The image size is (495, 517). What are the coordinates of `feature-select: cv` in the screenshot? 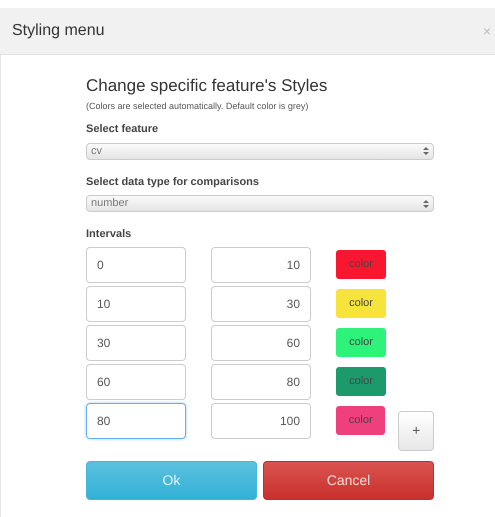 It's located at (260, 151).